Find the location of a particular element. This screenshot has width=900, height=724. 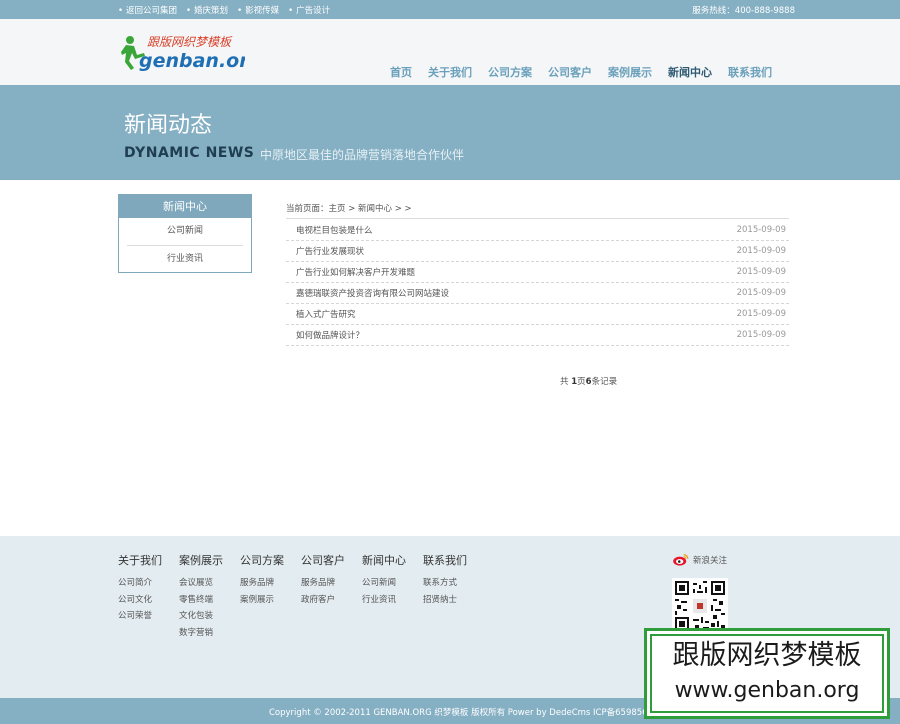

top-link-wedding: • 婚庆策划 is located at coordinates (207, 10).